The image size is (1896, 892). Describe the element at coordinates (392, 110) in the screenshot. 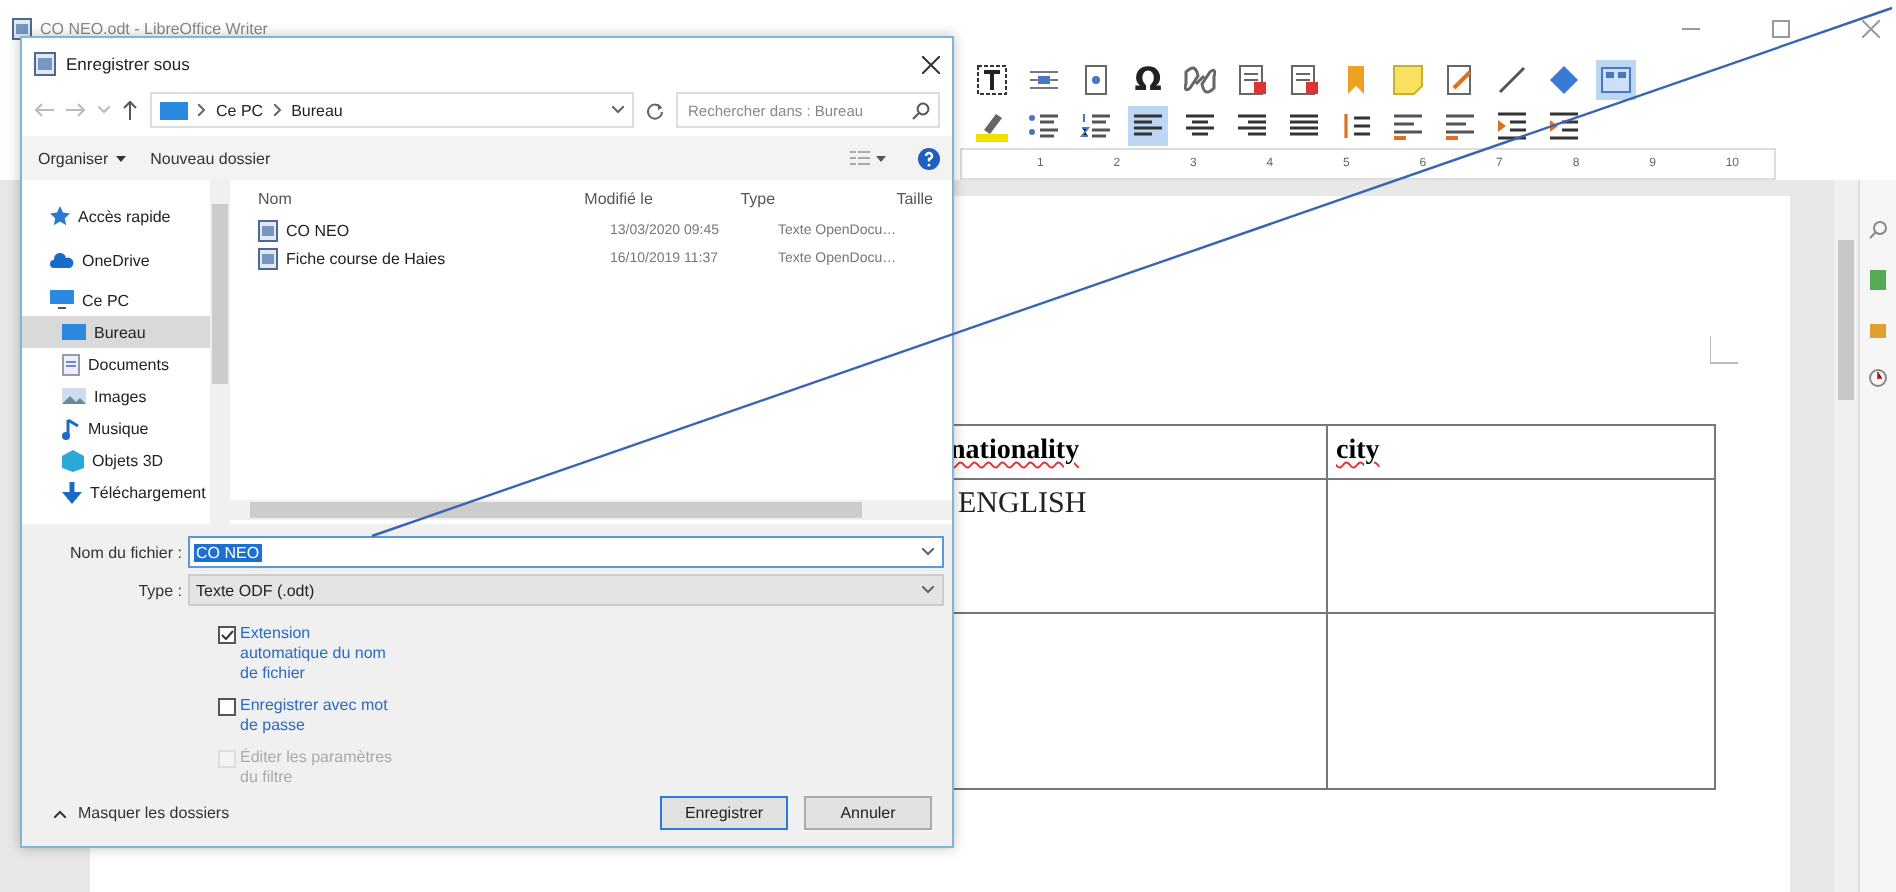

I see `address-bar: Ce PC Bureau` at that location.